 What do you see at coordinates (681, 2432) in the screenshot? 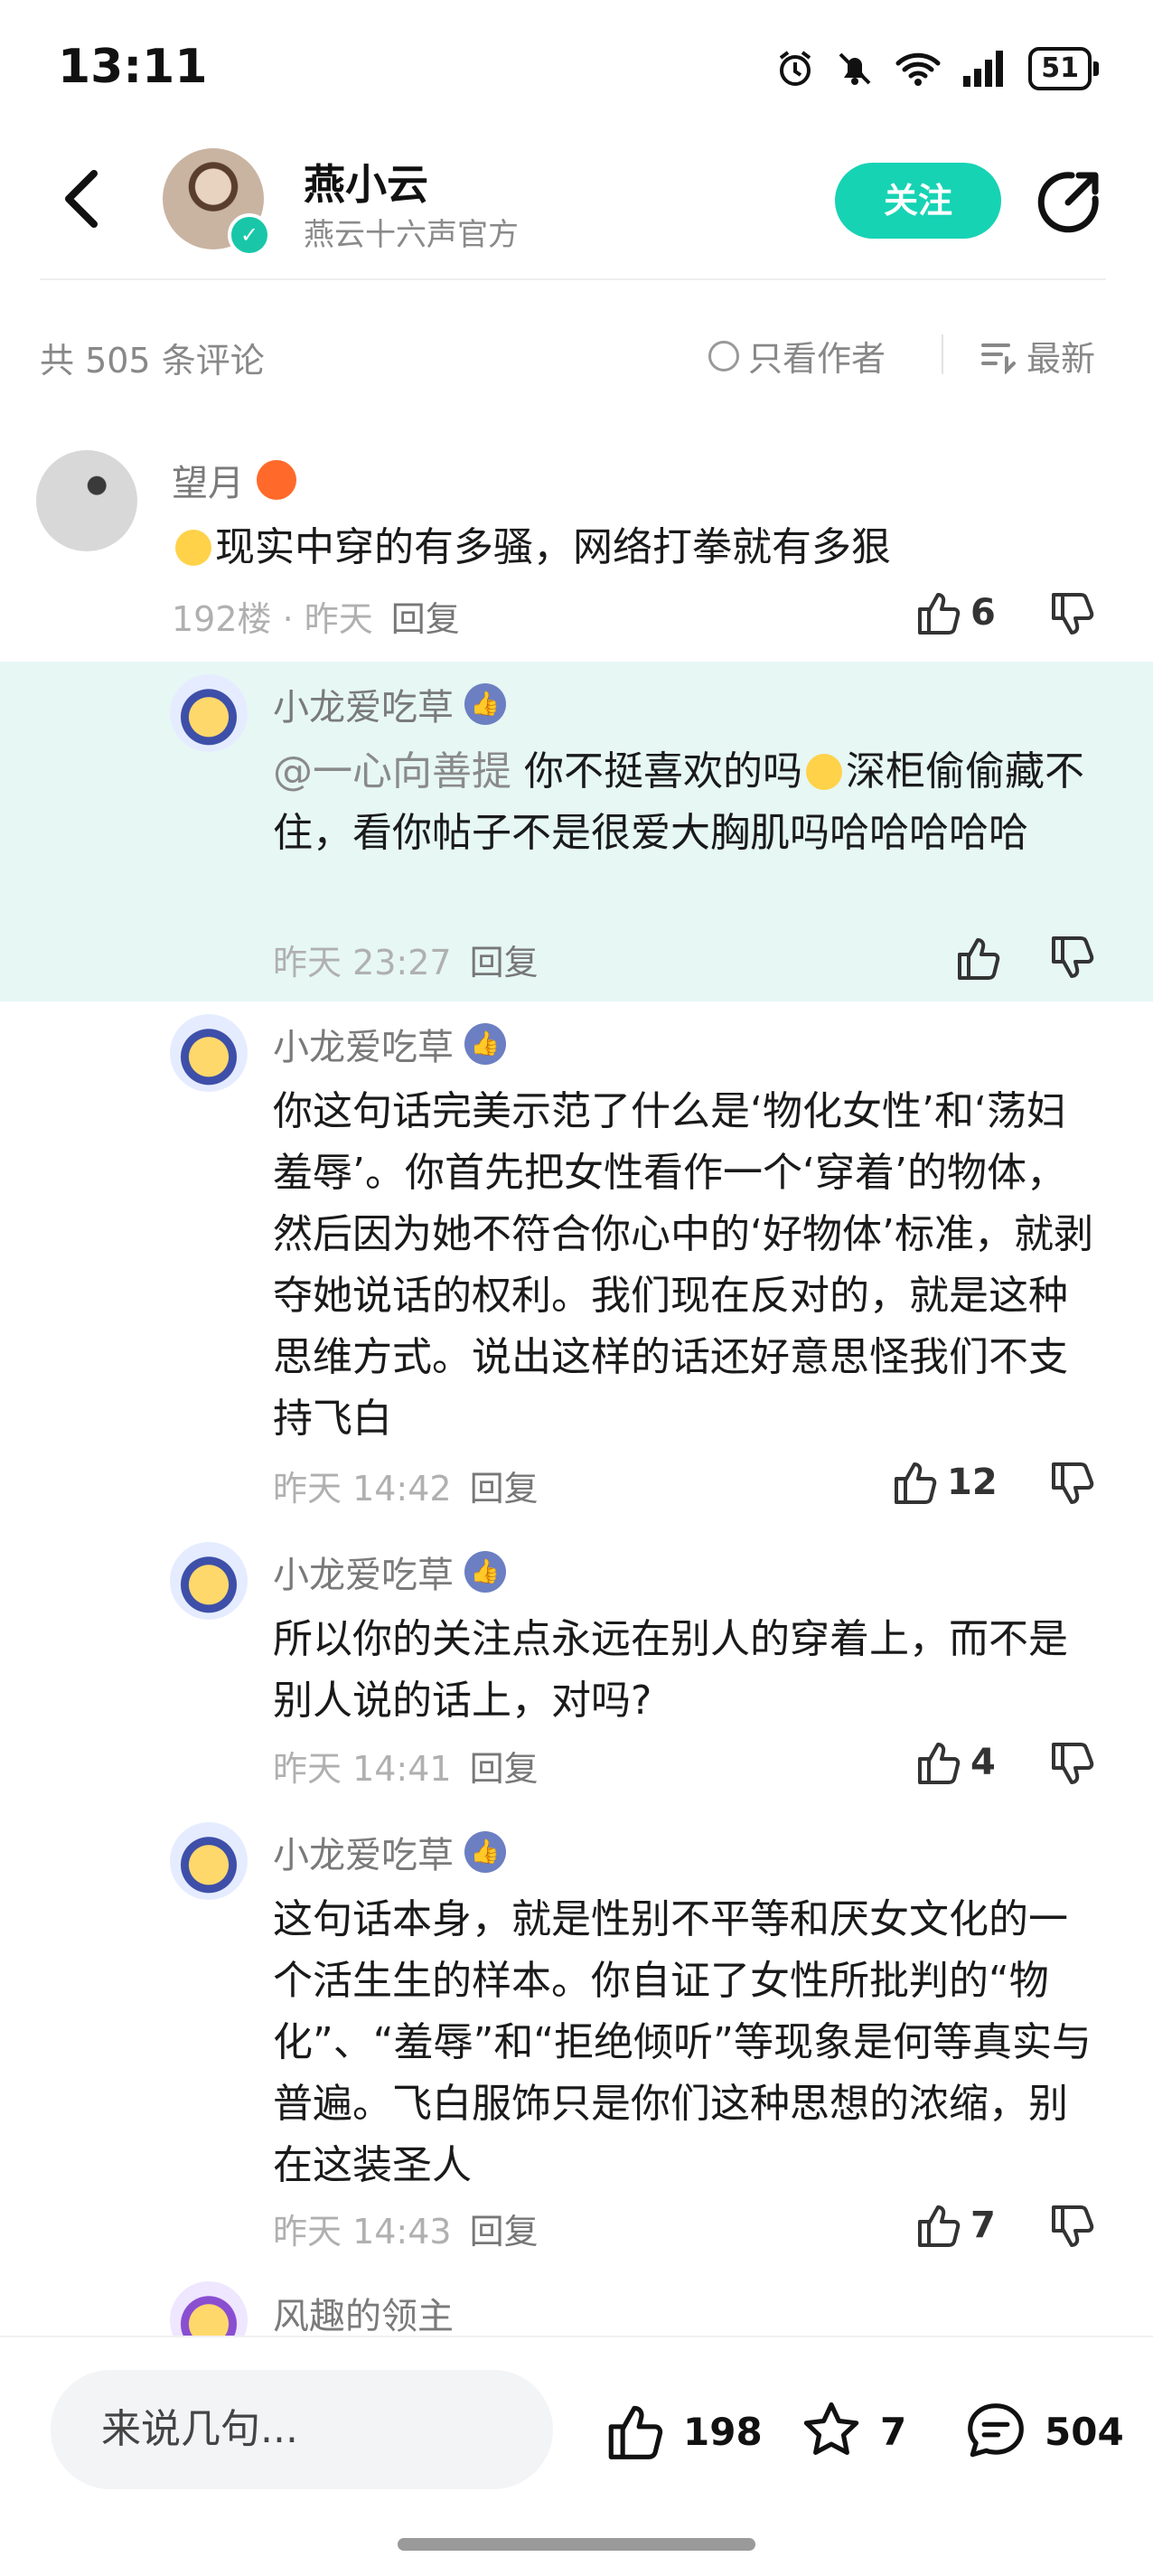
I see `post-like-button: 198` at bounding box center [681, 2432].